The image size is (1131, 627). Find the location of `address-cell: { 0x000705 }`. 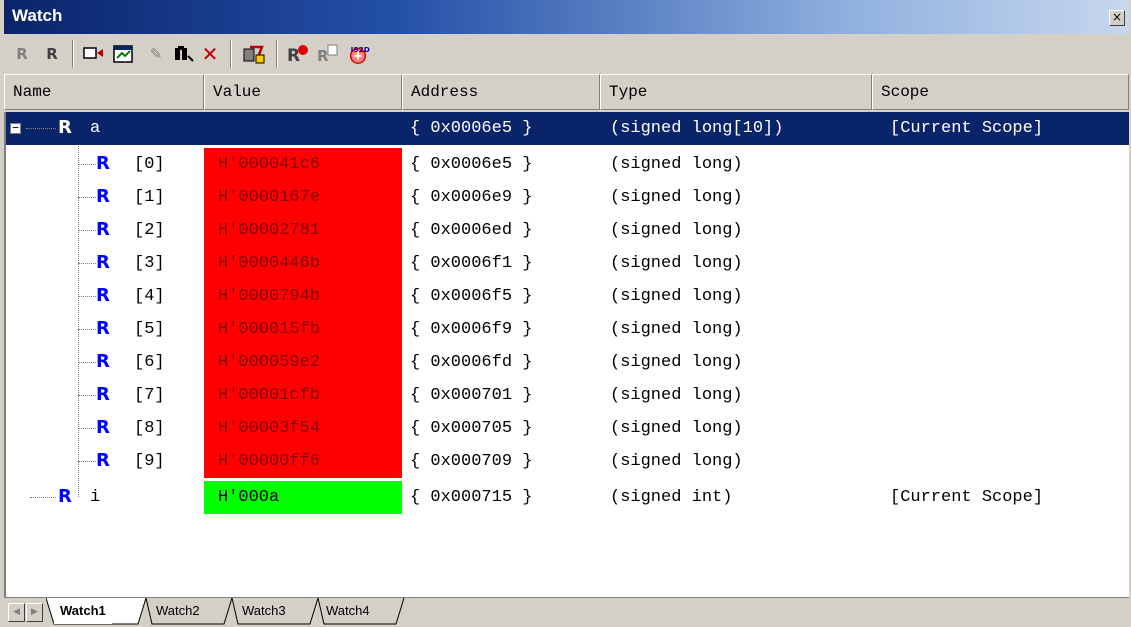

address-cell: { 0x000705 } is located at coordinates (471, 428).